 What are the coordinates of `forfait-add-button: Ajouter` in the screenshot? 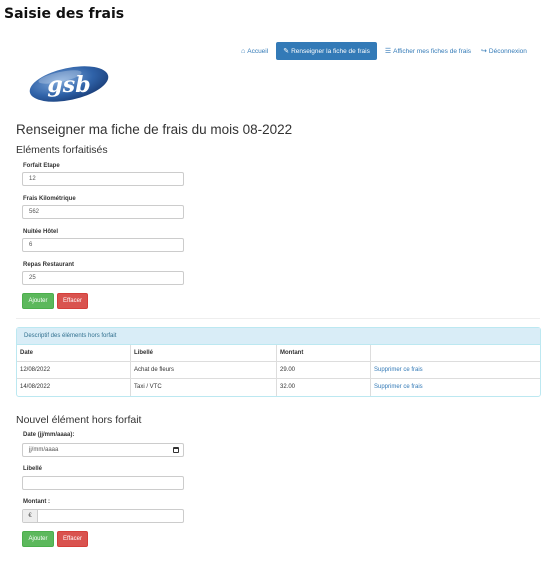 It's located at (38, 301).